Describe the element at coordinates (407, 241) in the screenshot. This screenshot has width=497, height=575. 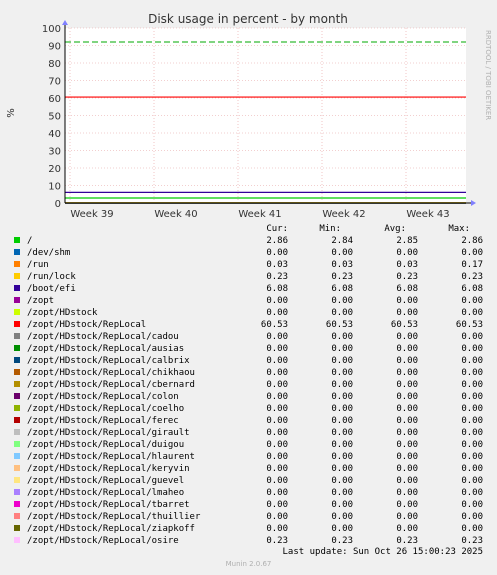
I see `legend-value-avg: 2.85` at that location.